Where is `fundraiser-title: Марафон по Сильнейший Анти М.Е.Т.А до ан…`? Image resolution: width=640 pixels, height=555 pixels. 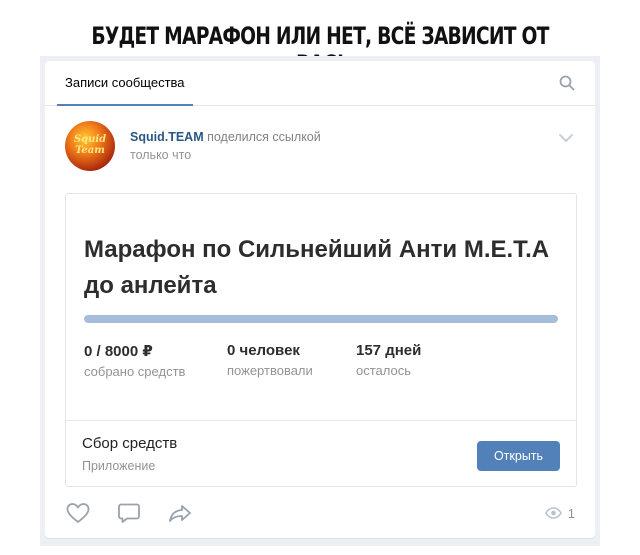
fundraiser-title: Марафон по Сильнейший Анти М.Е.Т.А до ан… is located at coordinates (317, 267).